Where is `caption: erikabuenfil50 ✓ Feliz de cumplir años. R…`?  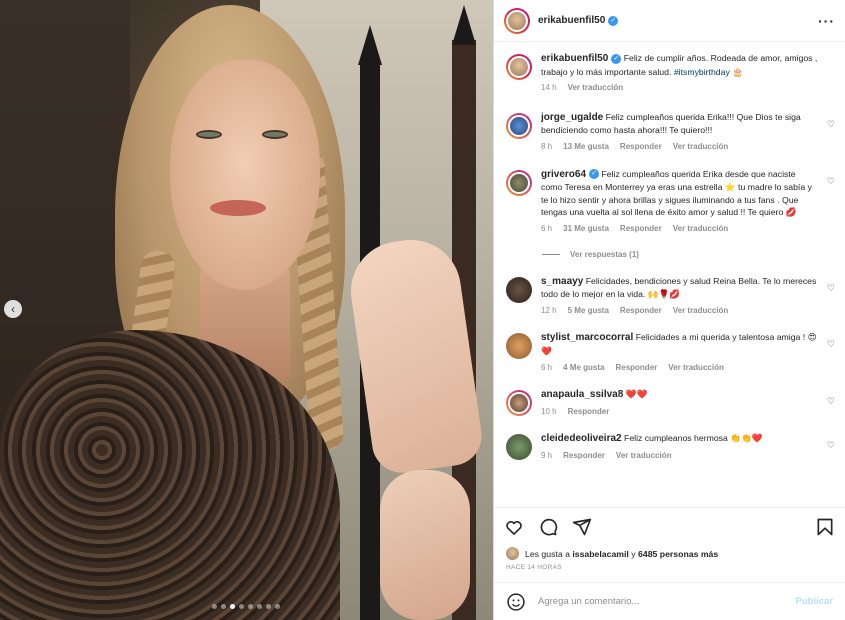
caption: erikabuenfil50 ✓ Feliz de cumplir años. R… is located at coordinates (669, 68).